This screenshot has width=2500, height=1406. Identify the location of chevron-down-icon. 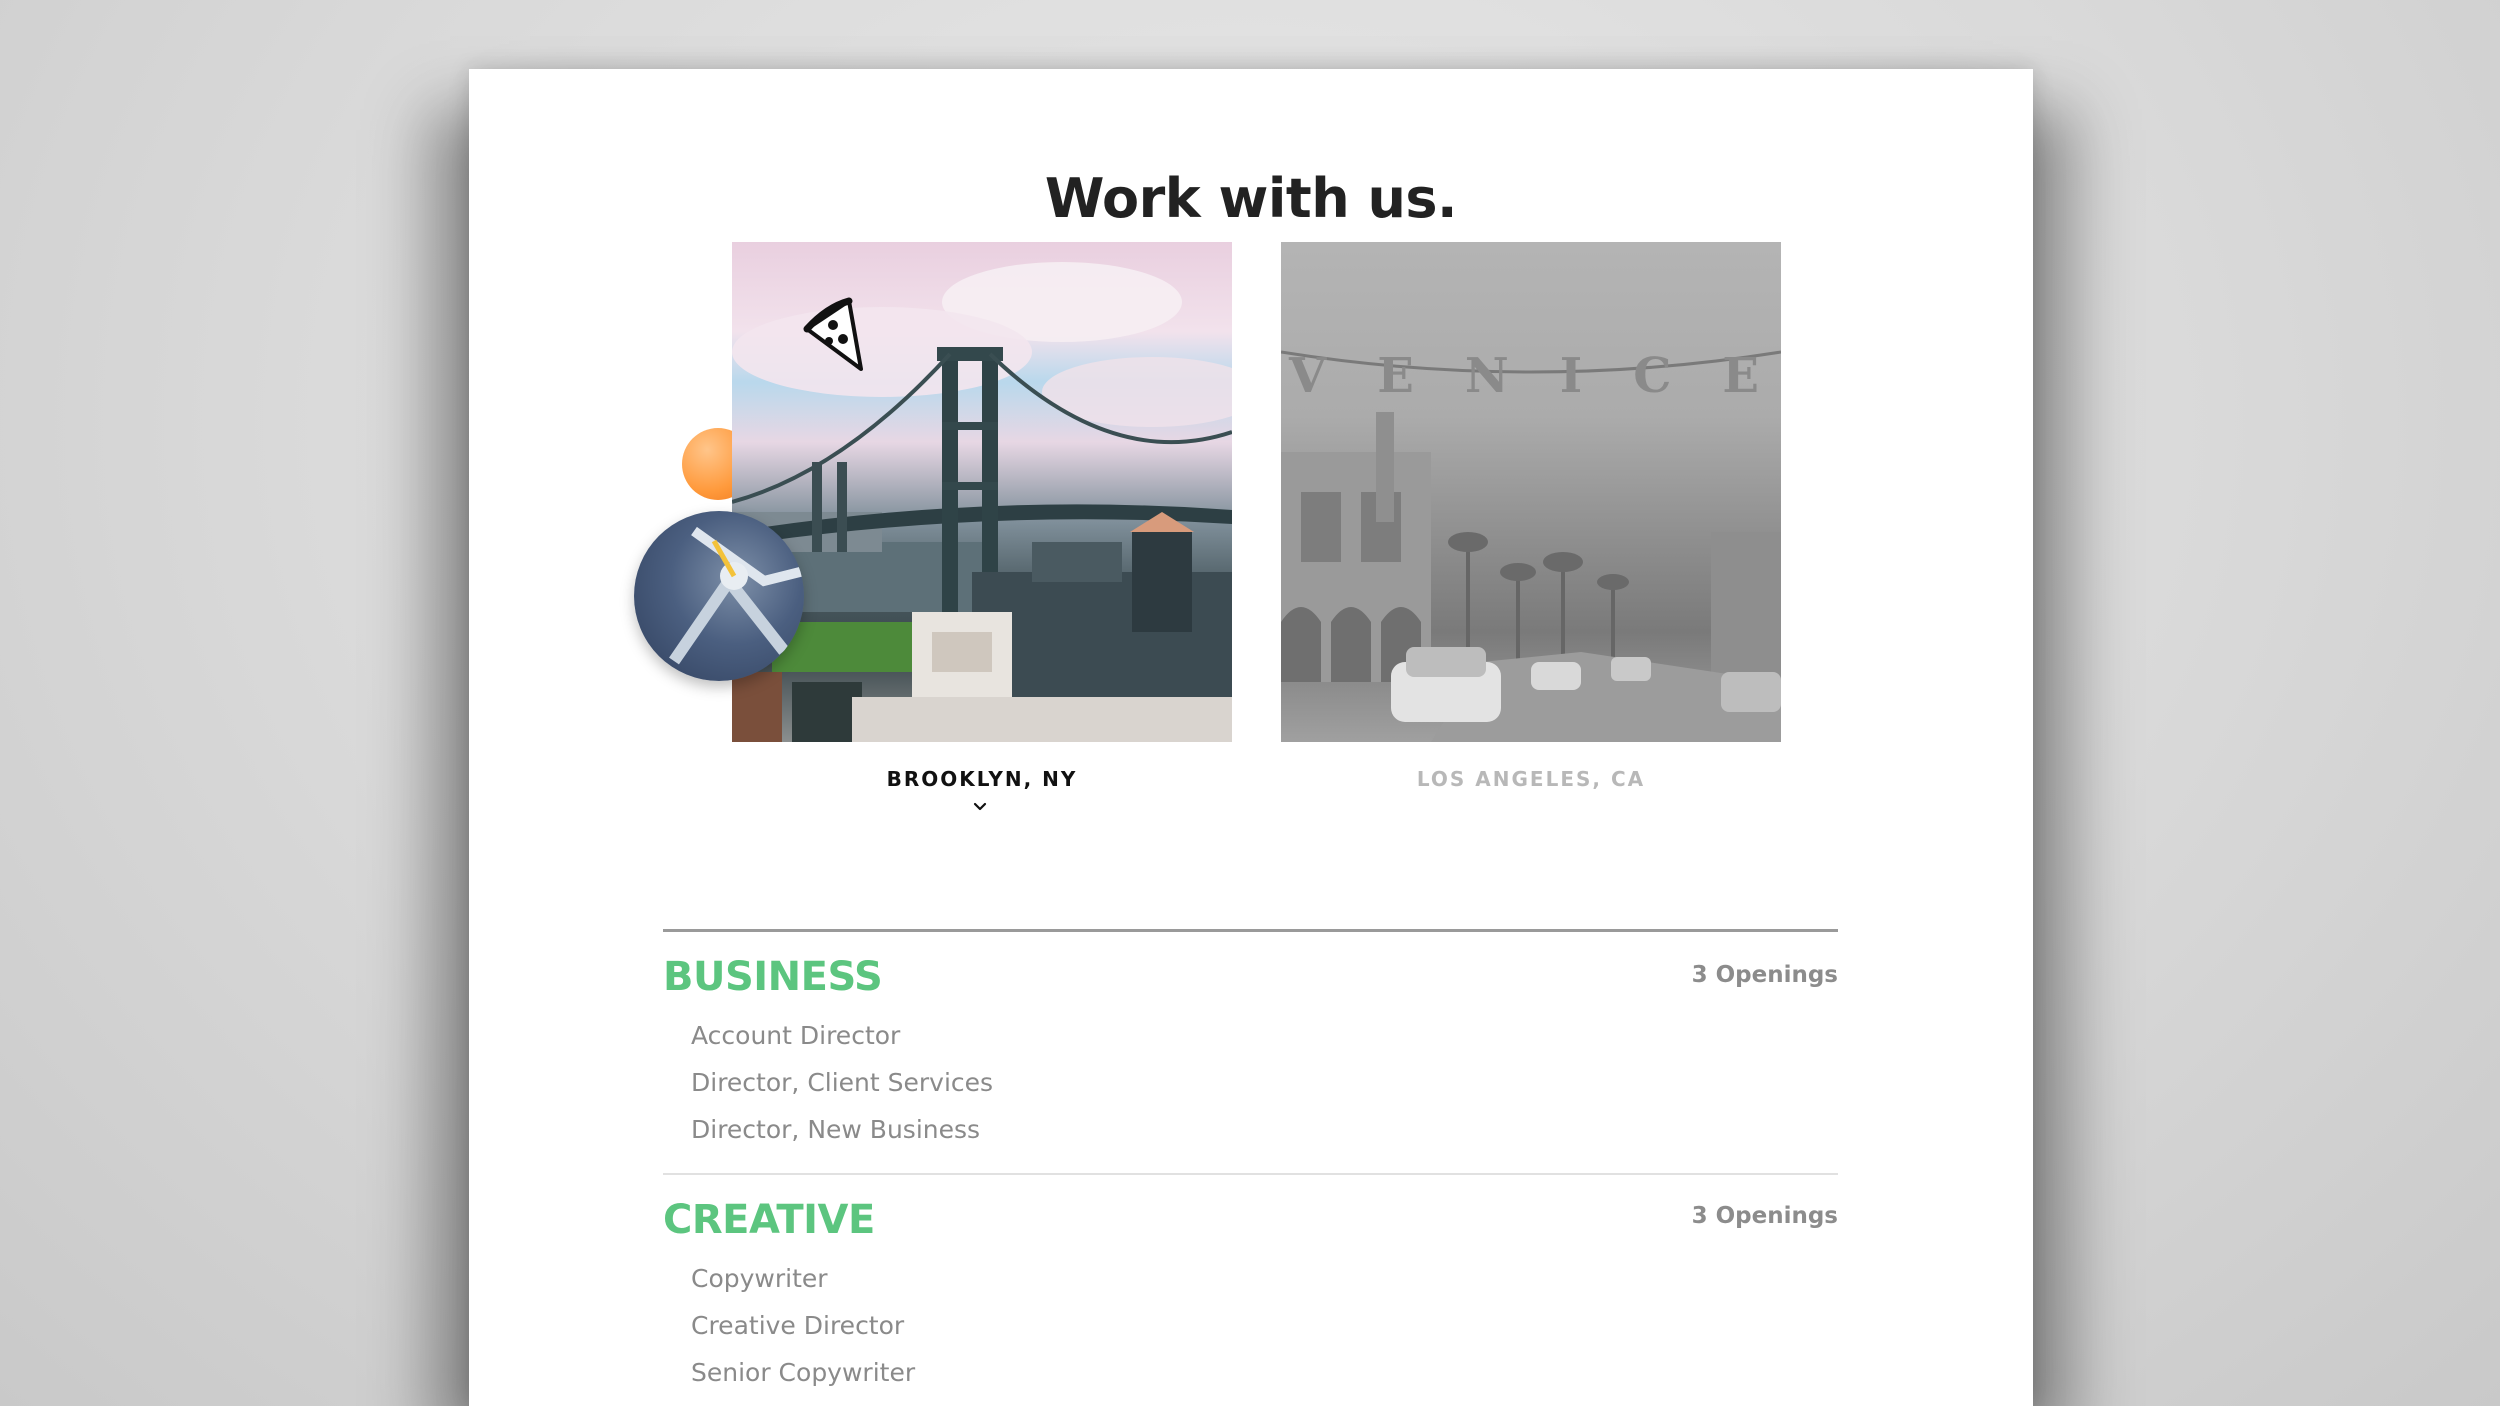
(980, 806).